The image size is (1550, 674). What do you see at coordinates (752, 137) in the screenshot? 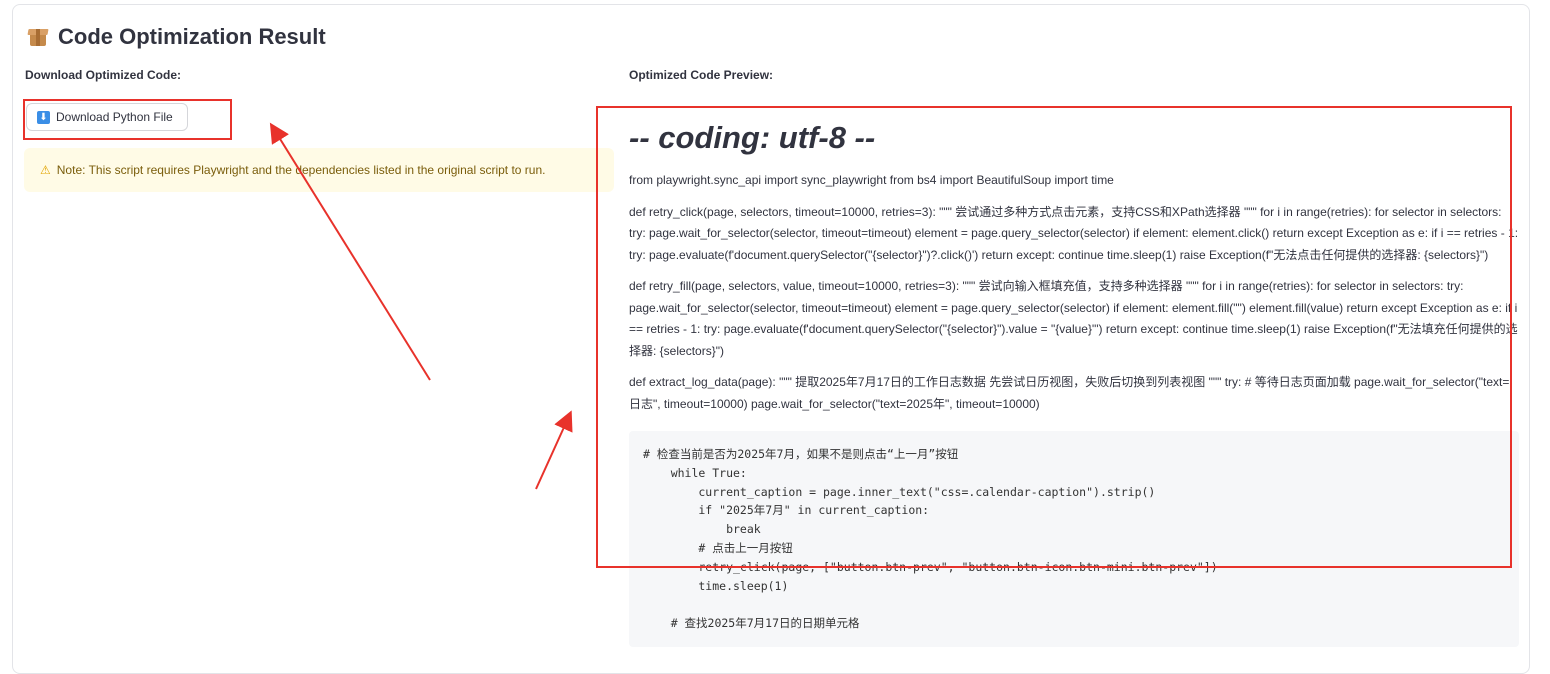
I see `preview-heading: -- coding: utf-8 --` at bounding box center [752, 137].